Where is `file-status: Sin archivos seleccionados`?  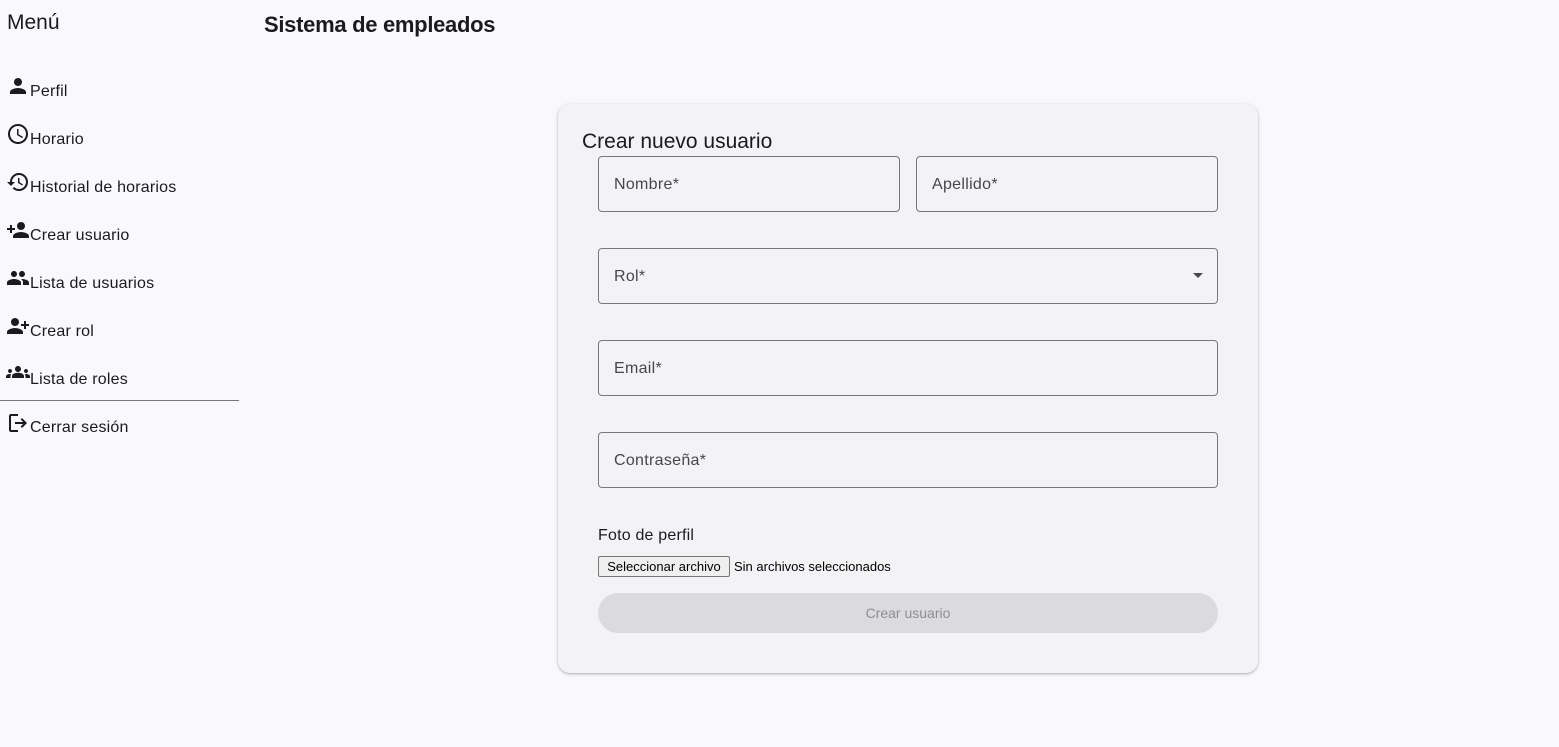 file-status: Sin archivos seleccionados is located at coordinates (812, 566).